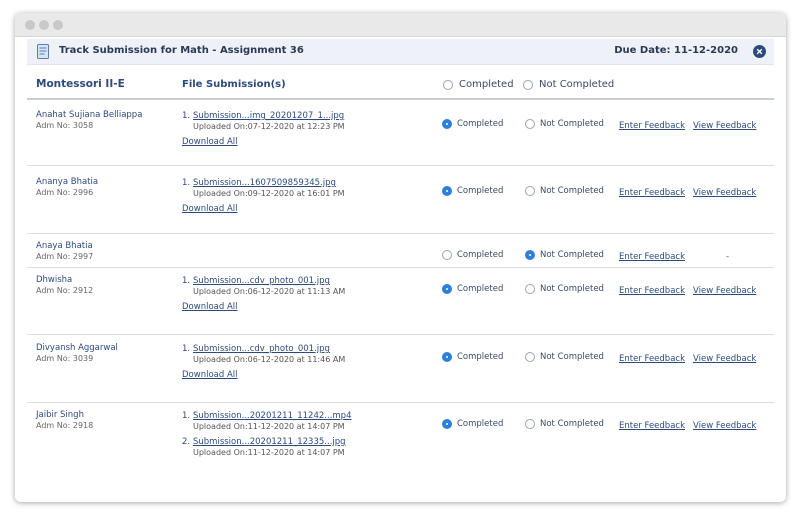 The height and width of the screenshot is (518, 800). Describe the element at coordinates (77, 348) in the screenshot. I see `student-name: Divyansh Aggarwal` at that location.